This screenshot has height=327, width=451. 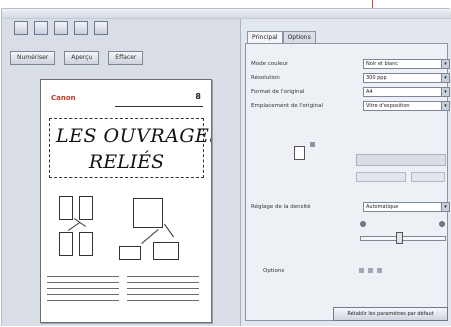 I want to click on density-dark-icon, so click(x=442, y=224).